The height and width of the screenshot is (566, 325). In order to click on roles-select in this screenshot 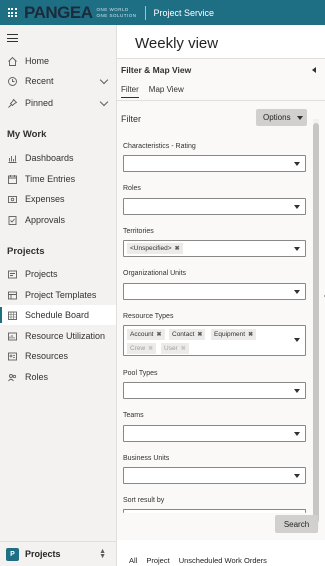, I will do `click(214, 206)`.